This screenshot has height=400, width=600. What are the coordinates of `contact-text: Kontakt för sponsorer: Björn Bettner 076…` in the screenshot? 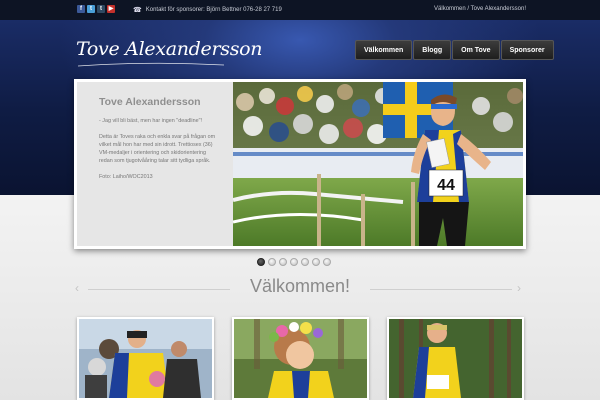 It's located at (213, 10).